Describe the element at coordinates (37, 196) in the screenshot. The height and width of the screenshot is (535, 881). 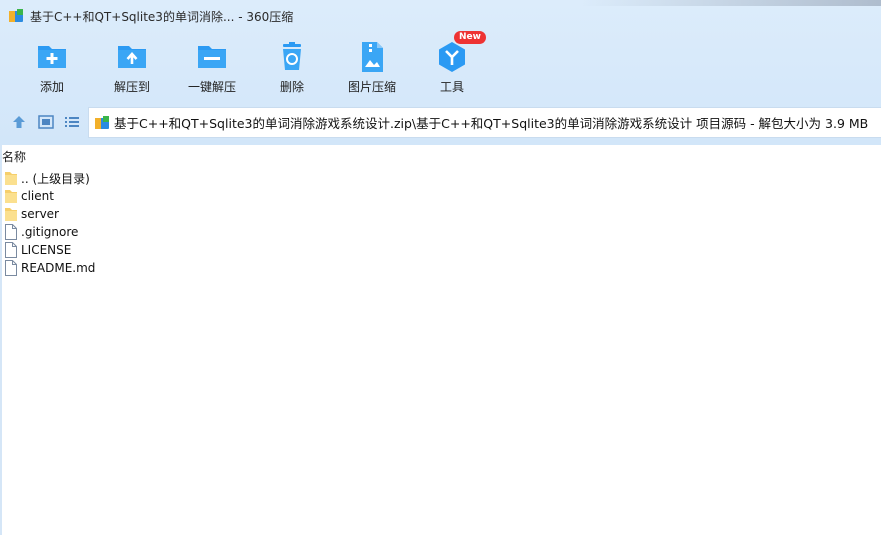
I see `item-name: client` at that location.